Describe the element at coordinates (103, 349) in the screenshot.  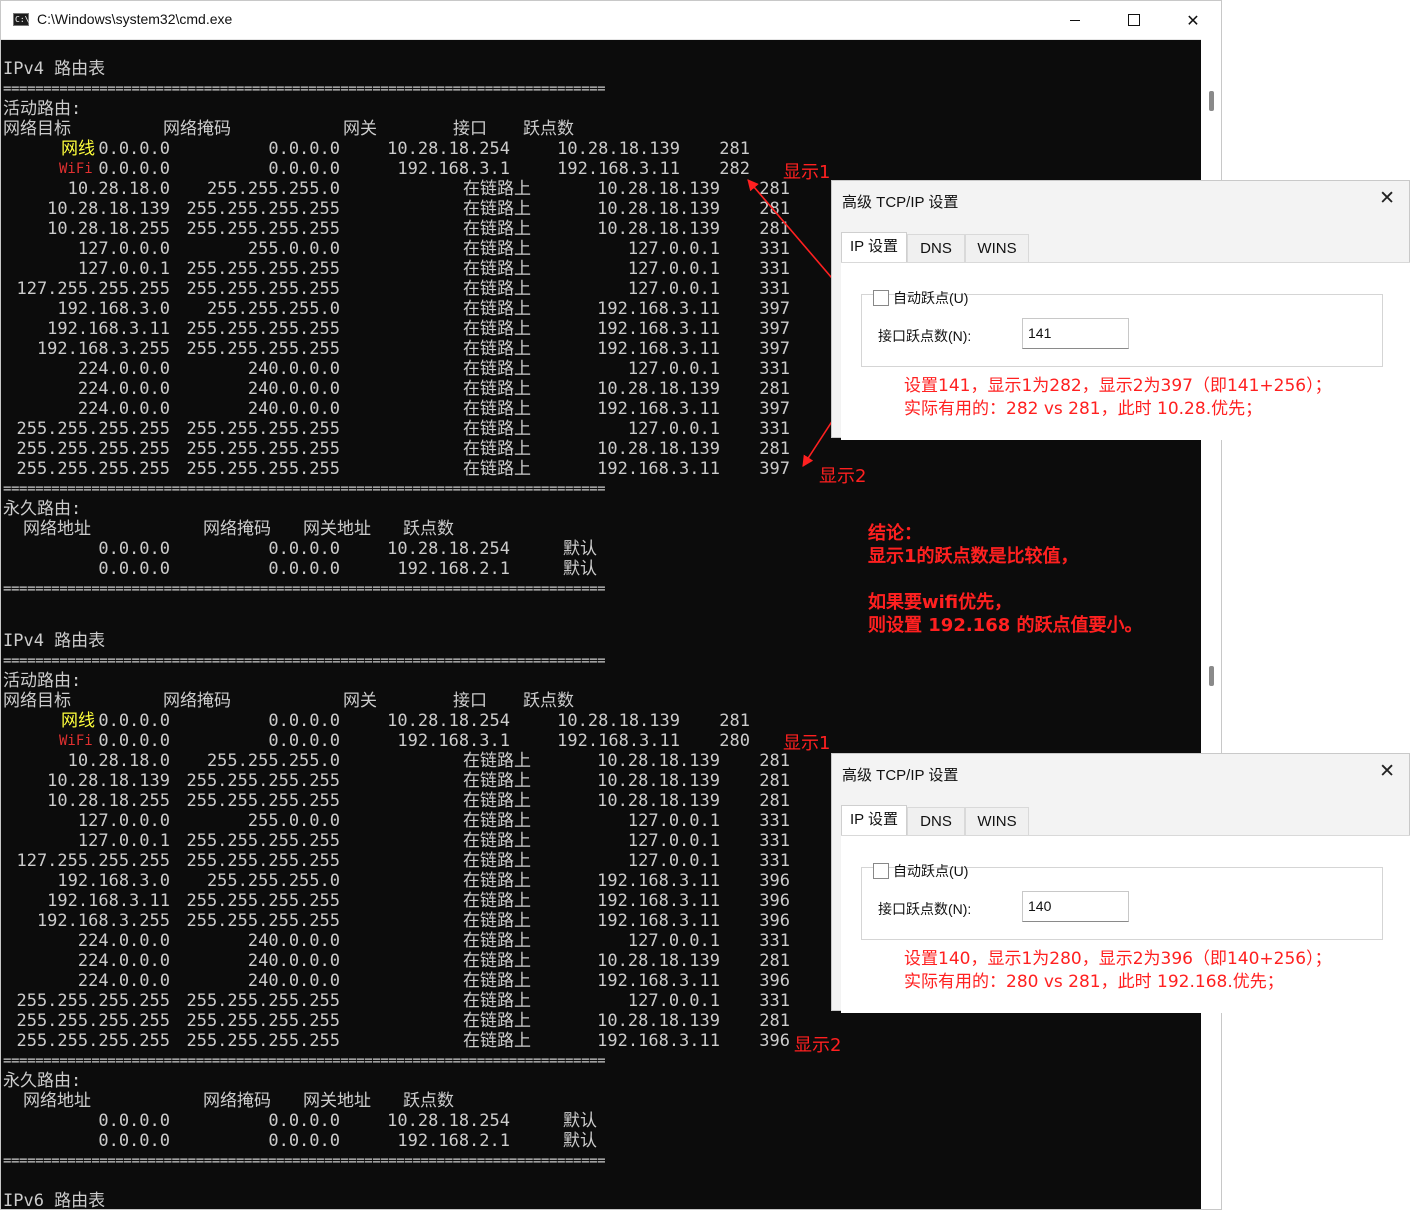
I see `route-dest: 192.168.3.255` at that location.